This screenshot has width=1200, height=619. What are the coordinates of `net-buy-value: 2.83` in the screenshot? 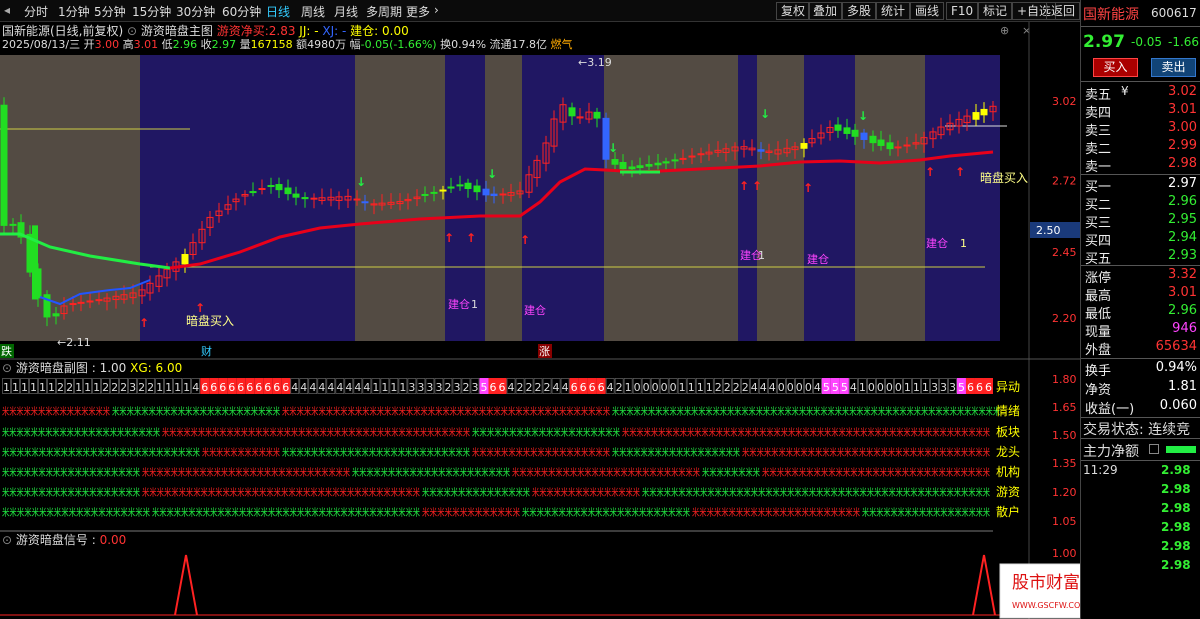 It's located at (284, 31).